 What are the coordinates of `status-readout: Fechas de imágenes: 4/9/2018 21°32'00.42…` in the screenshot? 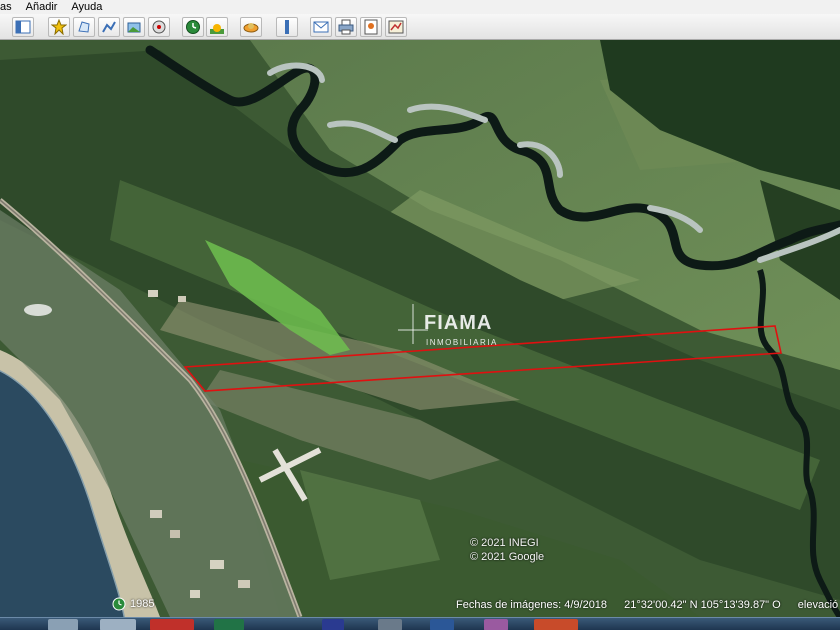 It's located at (648, 605).